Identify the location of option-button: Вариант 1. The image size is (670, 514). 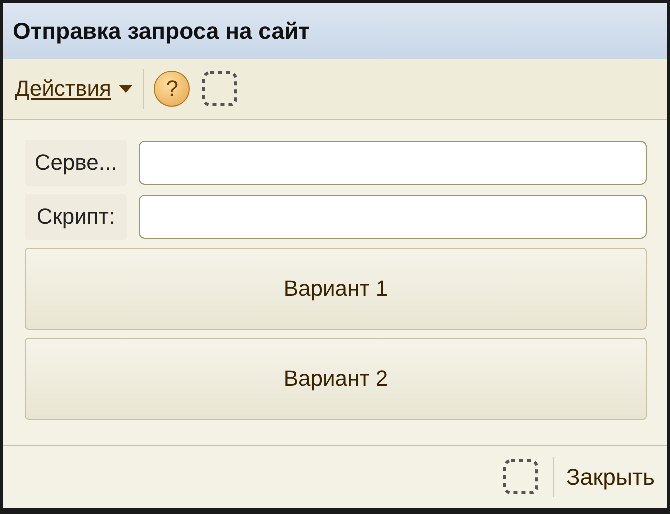
(336, 289).